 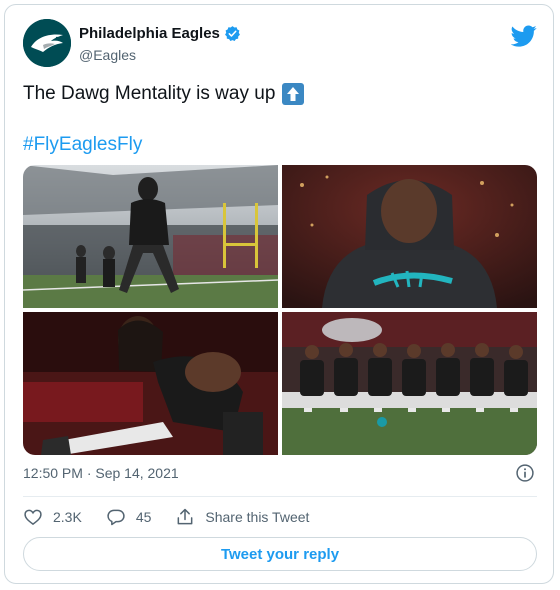 I want to click on eagles-avatar, so click(x=47, y=43).